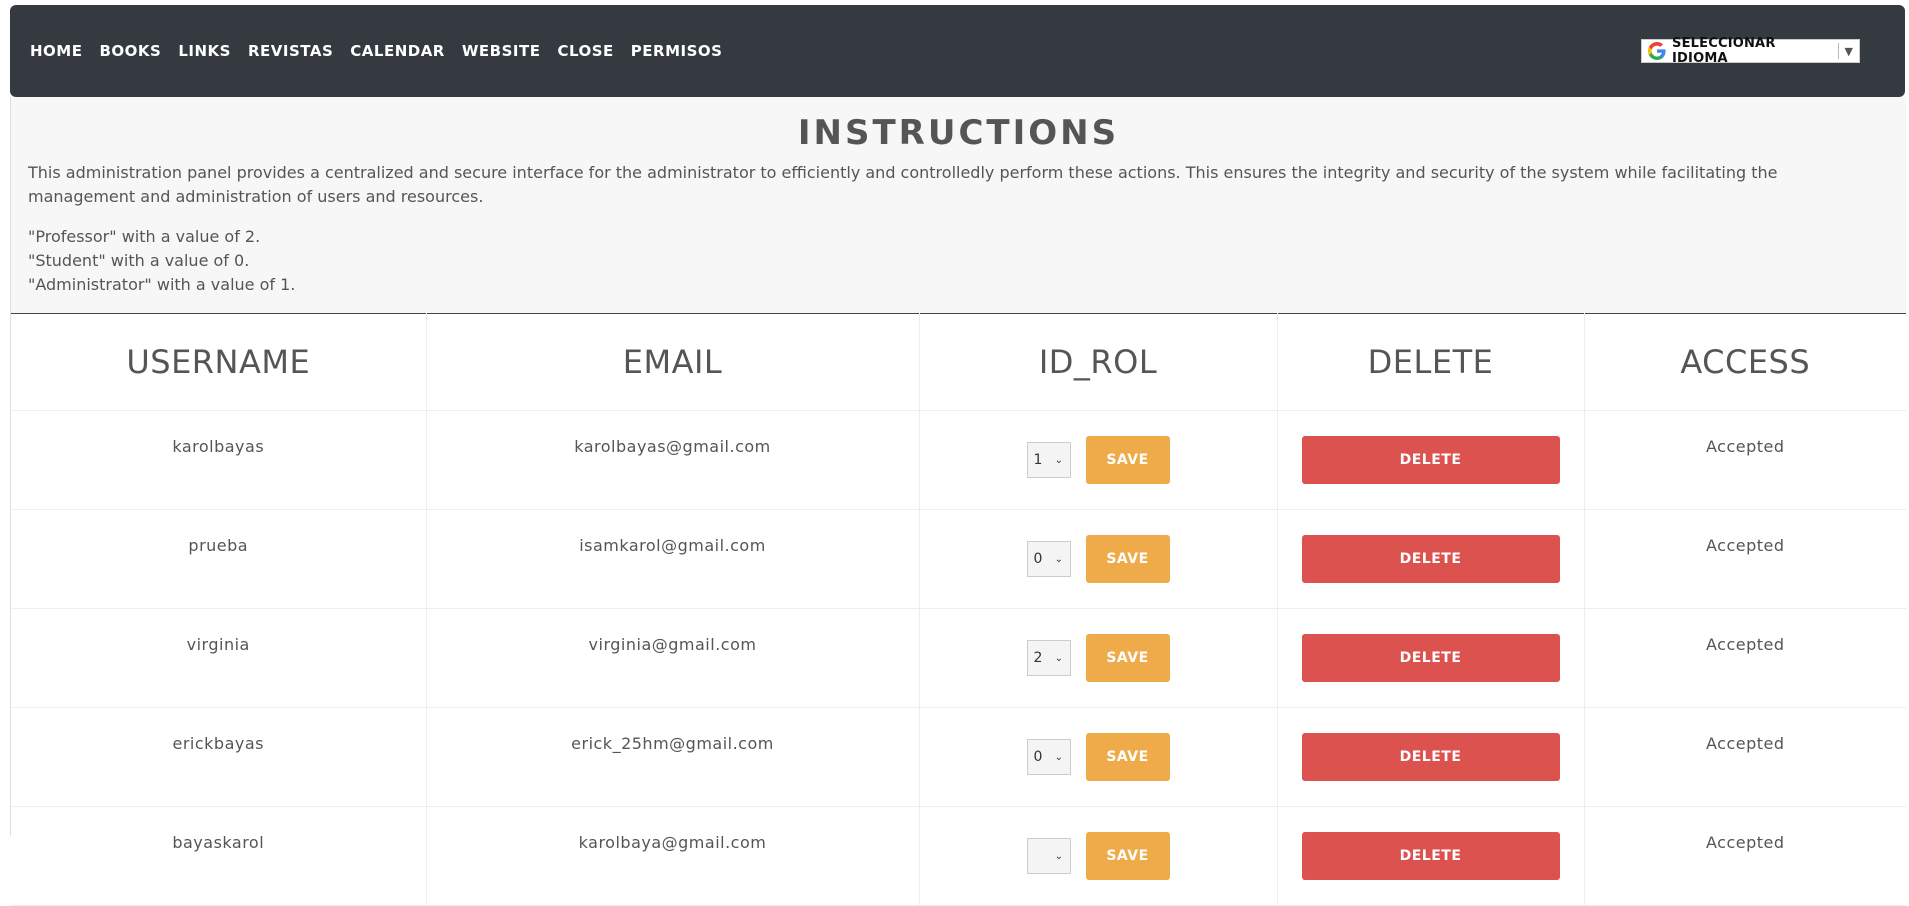 The height and width of the screenshot is (906, 1909). I want to click on role-administrator: "Administrator" with a value of 1., so click(162, 284).